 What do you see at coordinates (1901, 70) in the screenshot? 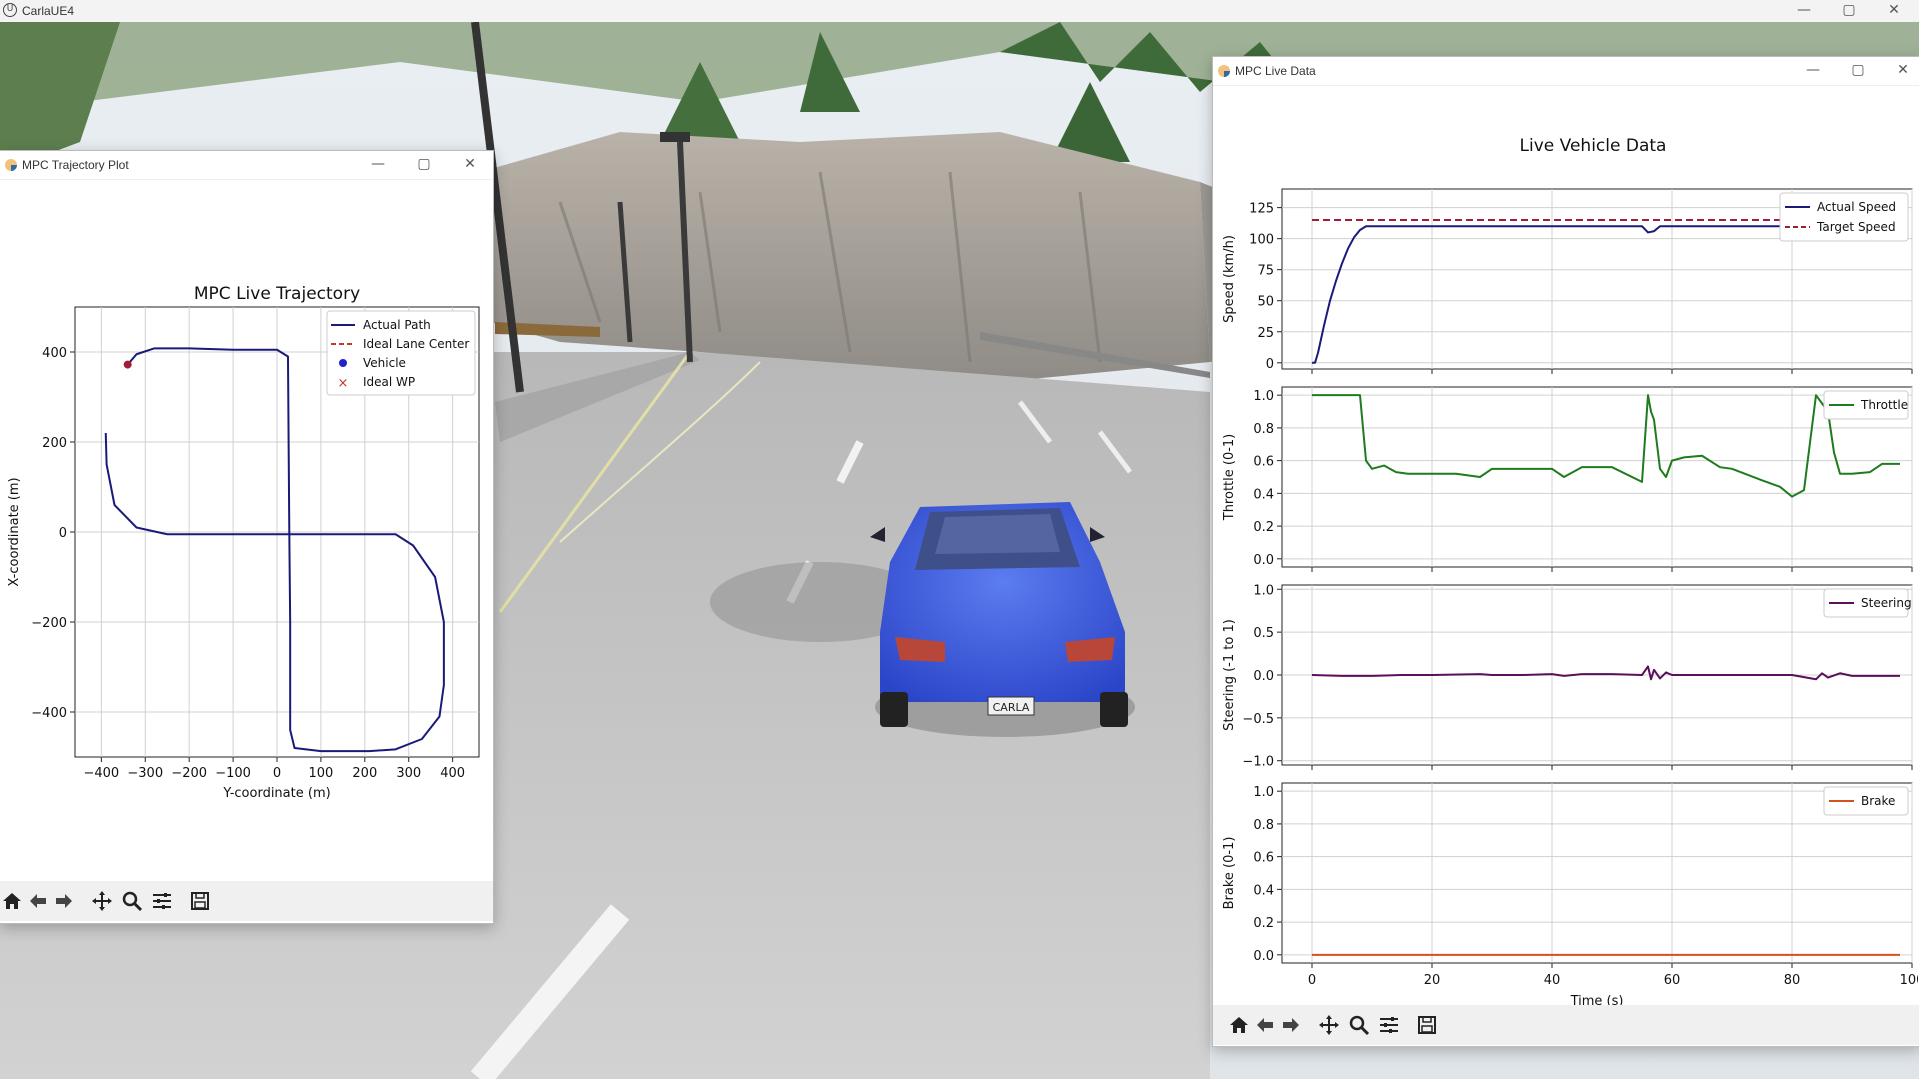
I see `live-close-button: ✕` at bounding box center [1901, 70].